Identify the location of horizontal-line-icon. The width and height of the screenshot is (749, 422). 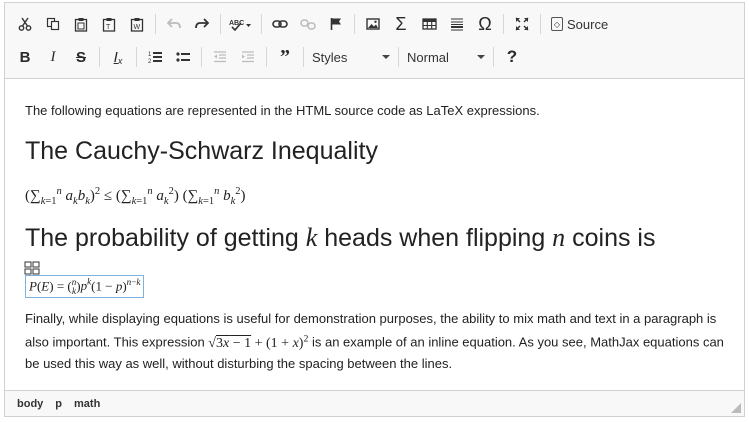
(457, 24).